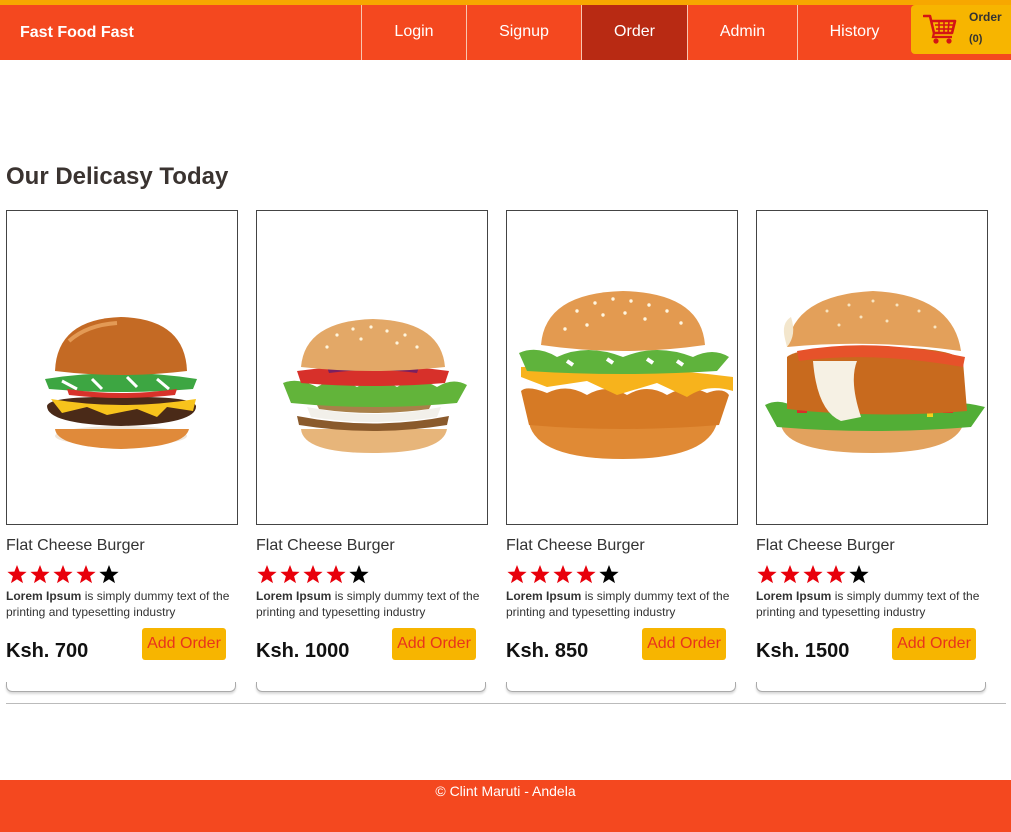 Image resolution: width=1011 pixels, height=832 pixels. Describe the element at coordinates (303, 651) in the screenshot. I see `product-price: Ksh. 1000` at that location.